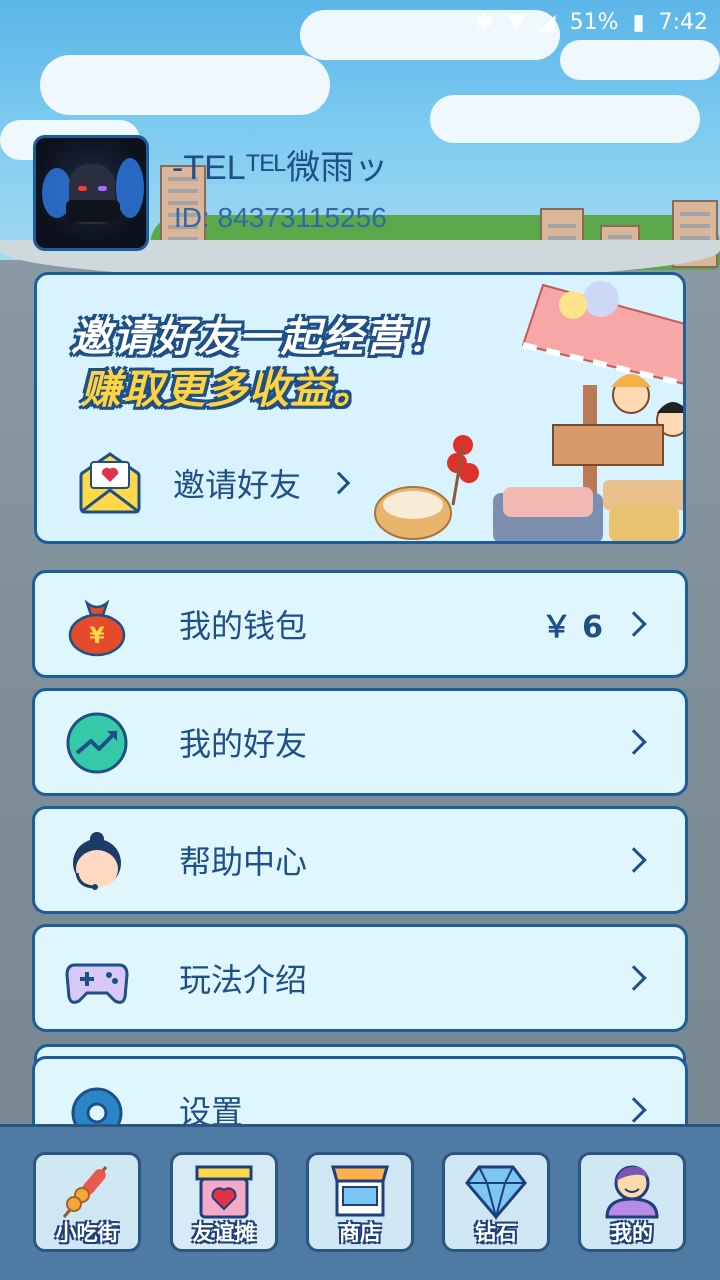  Describe the element at coordinates (93, 211) in the screenshot. I see `avatar-mask` at that location.